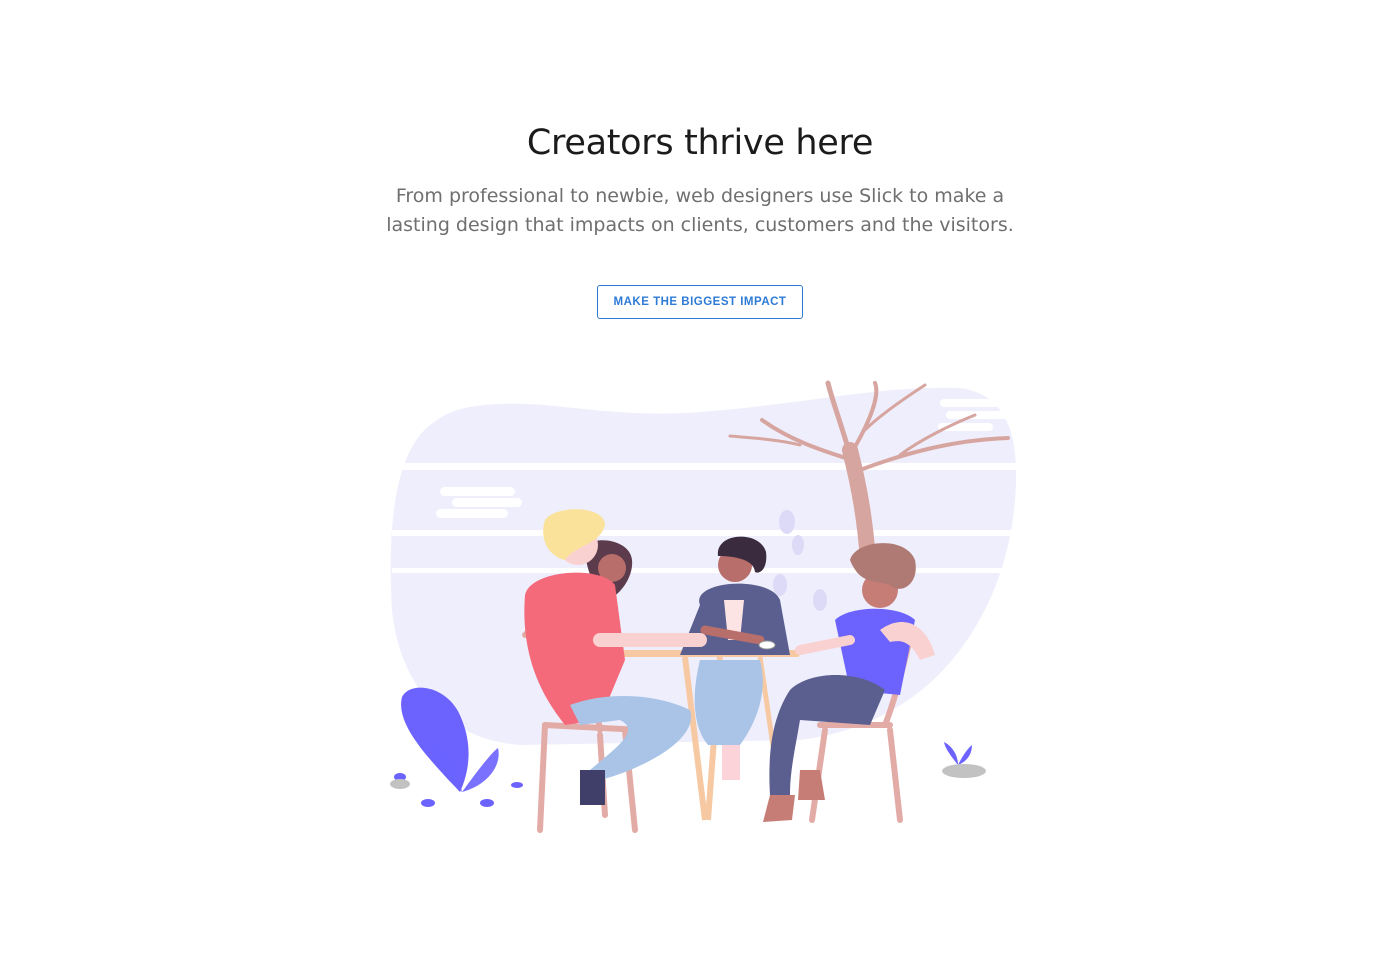 Image resolution: width=1400 pixels, height=954 pixels. I want to click on rock-left, so click(400, 784).